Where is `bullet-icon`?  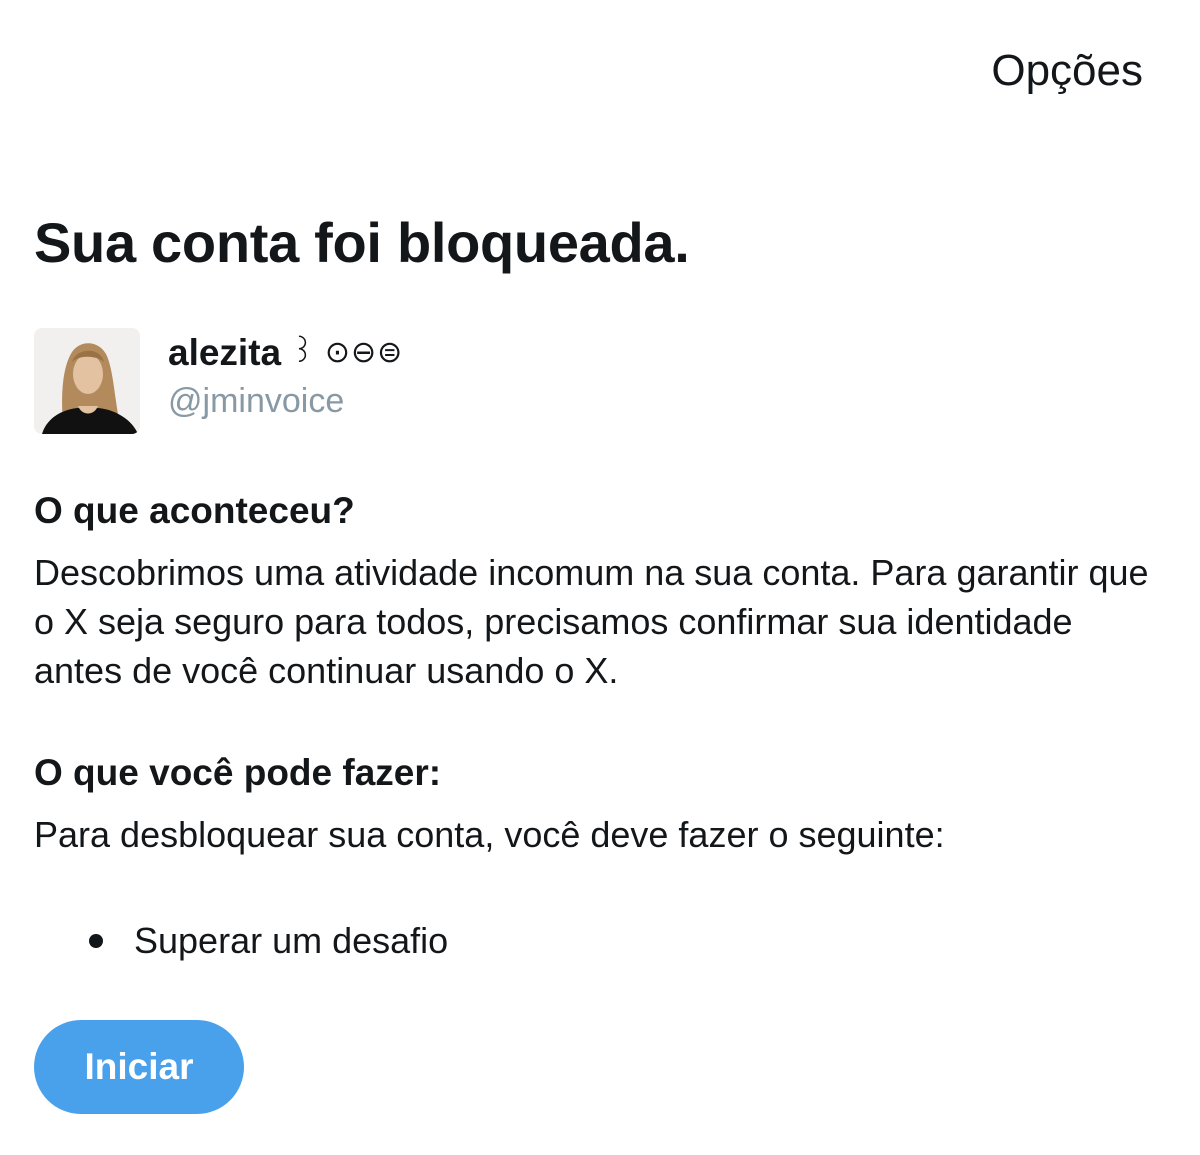 bullet-icon is located at coordinates (96, 941).